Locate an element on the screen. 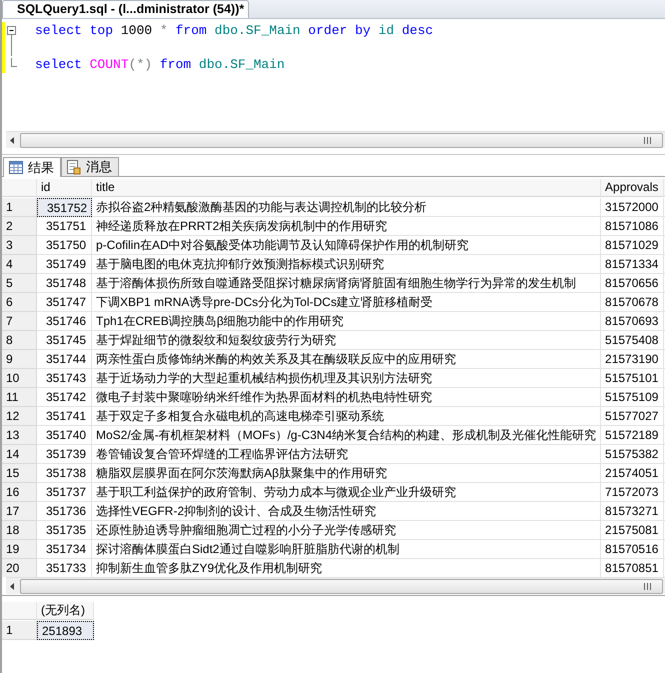 The width and height of the screenshot is (665, 673). row-header: 5 is located at coordinates (19, 283).